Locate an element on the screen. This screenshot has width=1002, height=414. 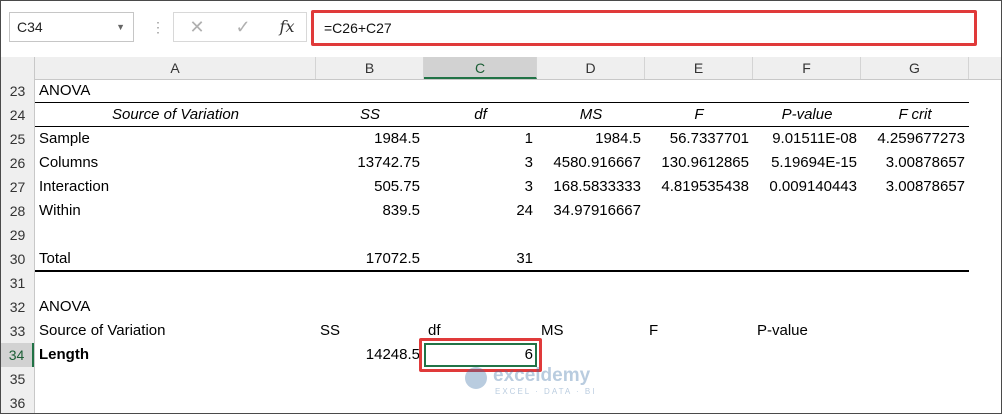
row-header: 30 is located at coordinates (17, 259).